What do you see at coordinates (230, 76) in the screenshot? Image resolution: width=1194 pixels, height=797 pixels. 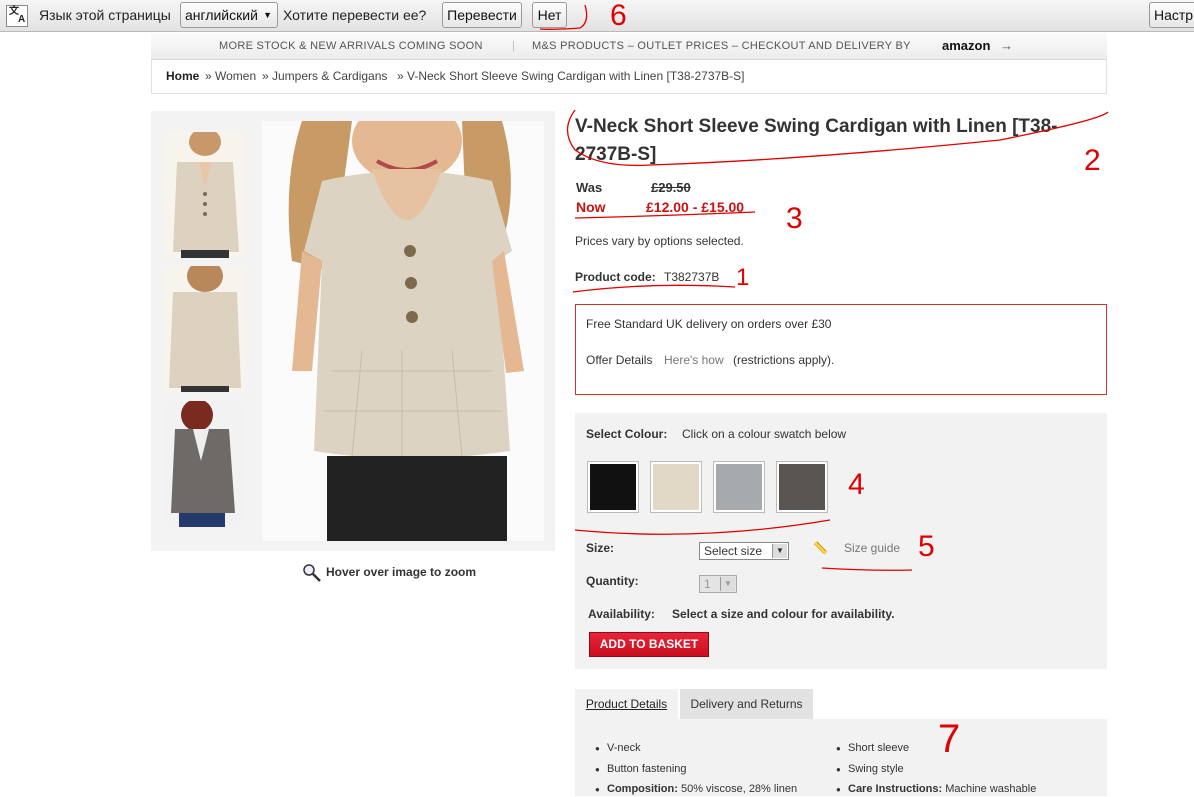 I see `breadcrumb-women: » Women` at bounding box center [230, 76].